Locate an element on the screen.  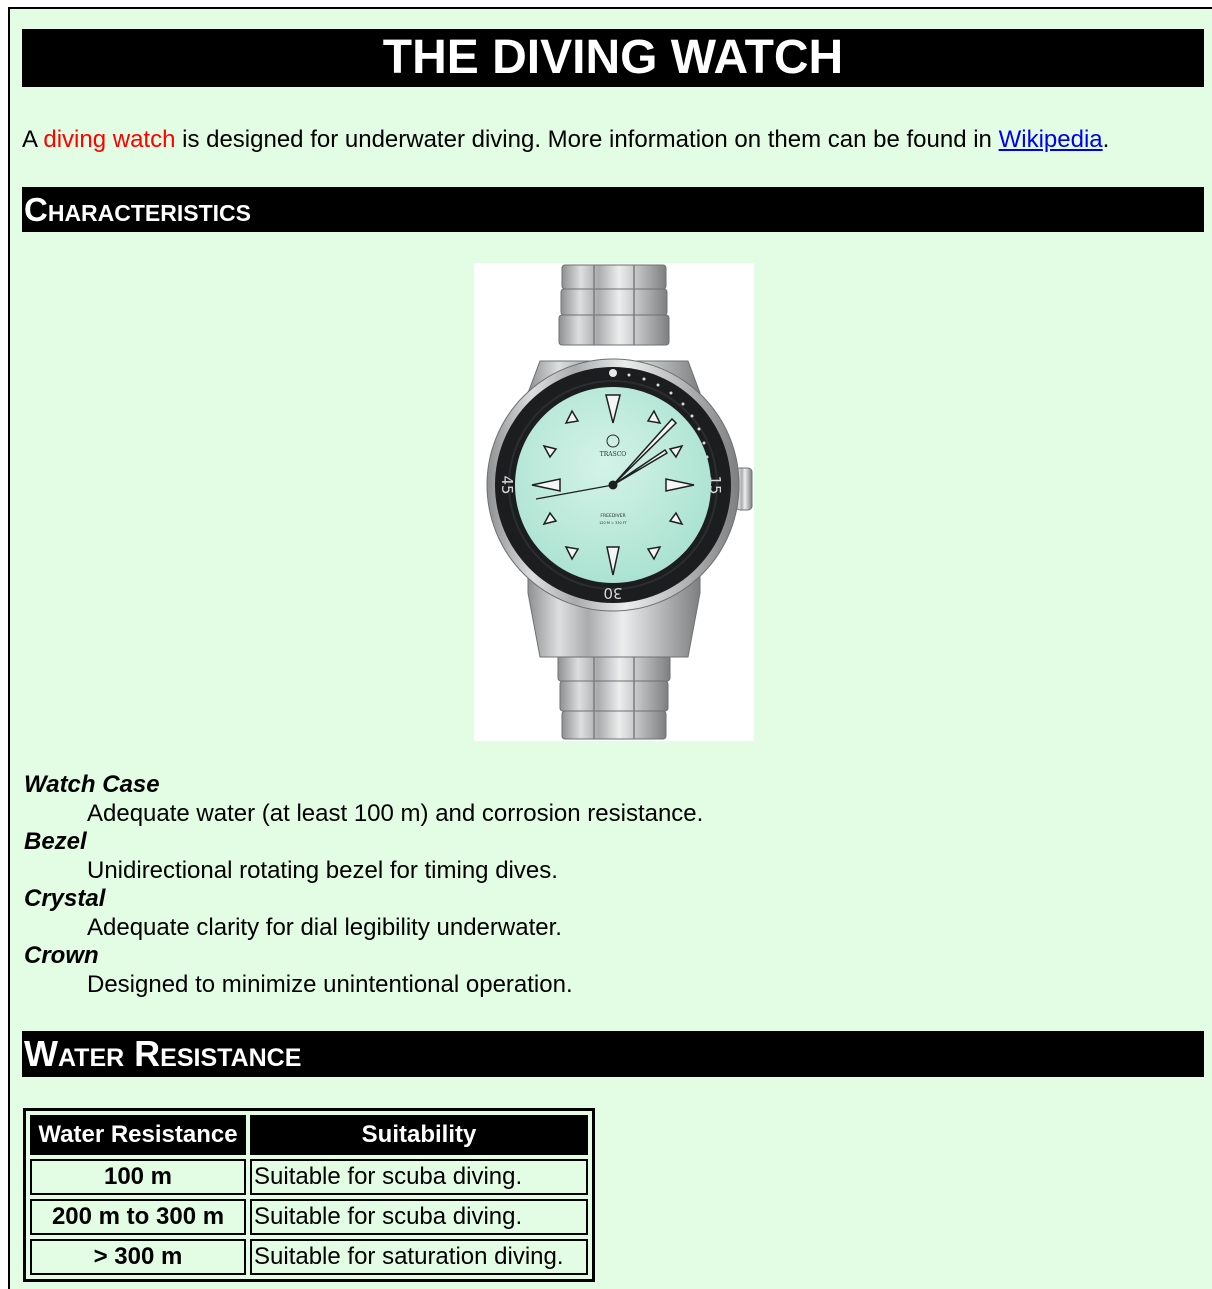
term-crystal: Crystal is located at coordinates (65, 898).